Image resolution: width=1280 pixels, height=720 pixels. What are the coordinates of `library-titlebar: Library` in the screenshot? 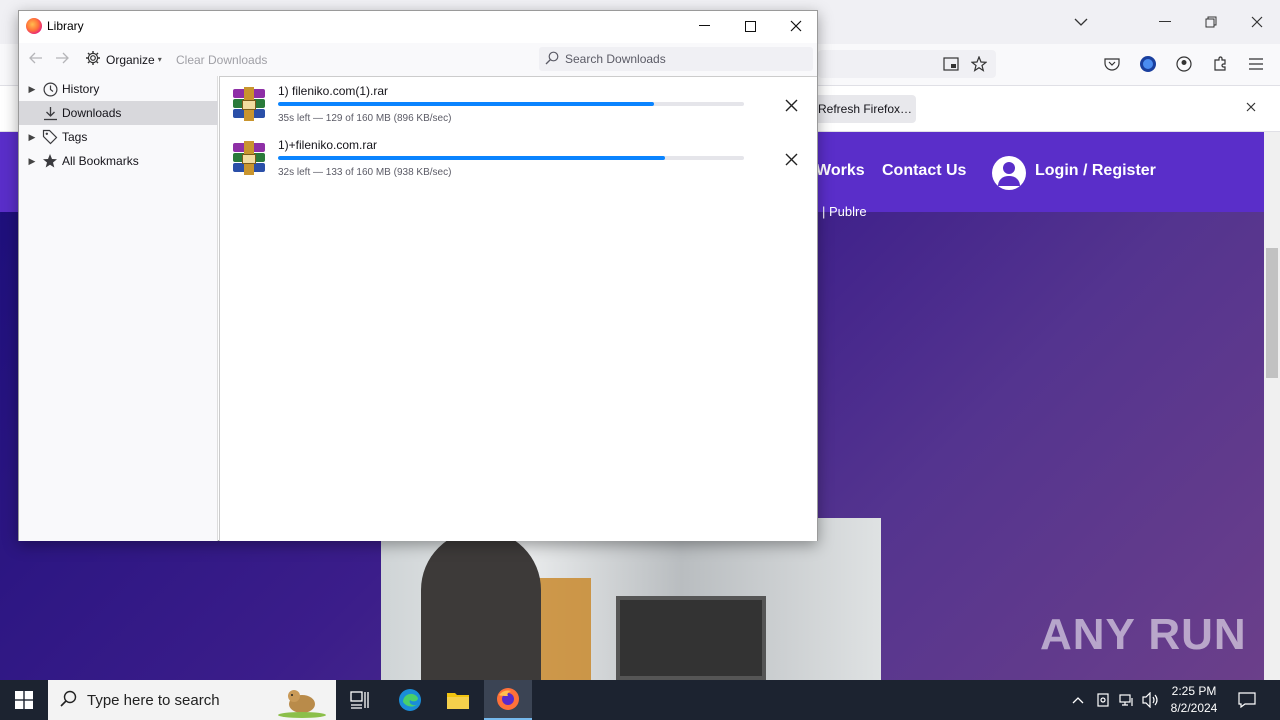 It's located at (418, 27).